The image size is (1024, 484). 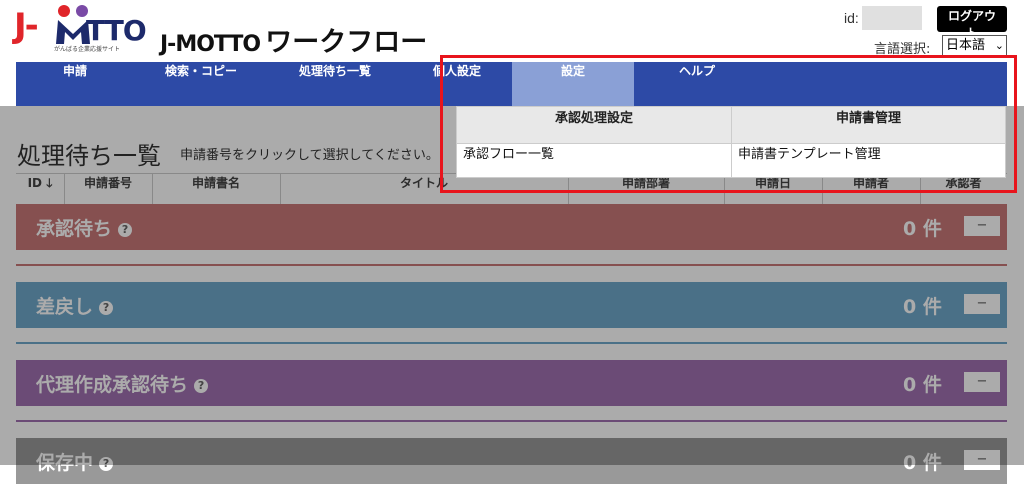 I want to click on app-title: J-MOTTO ワークフロー, so click(x=293, y=39).